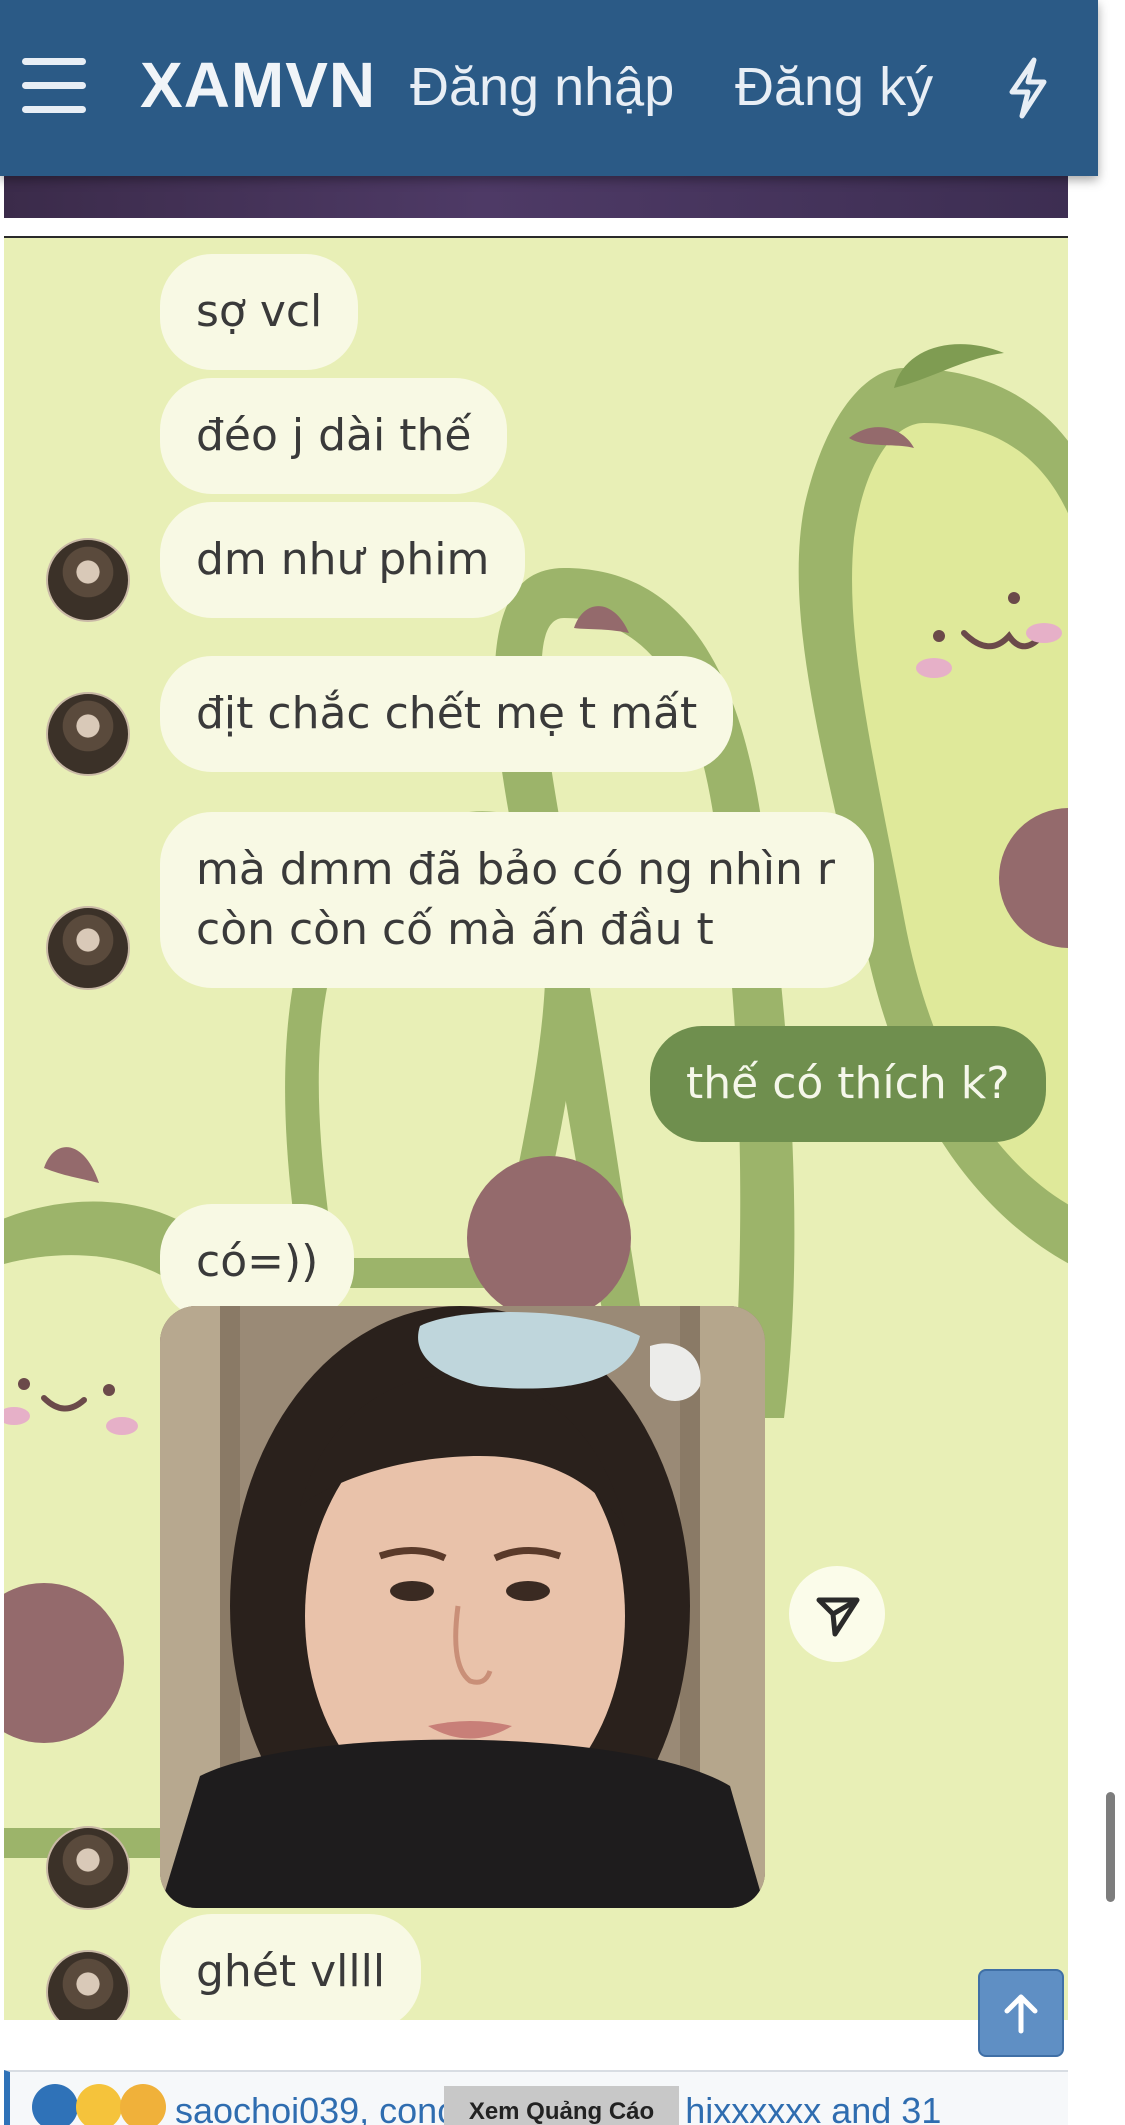  Describe the element at coordinates (1110, 1847) in the screenshot. I see `scrollbar` at that location.